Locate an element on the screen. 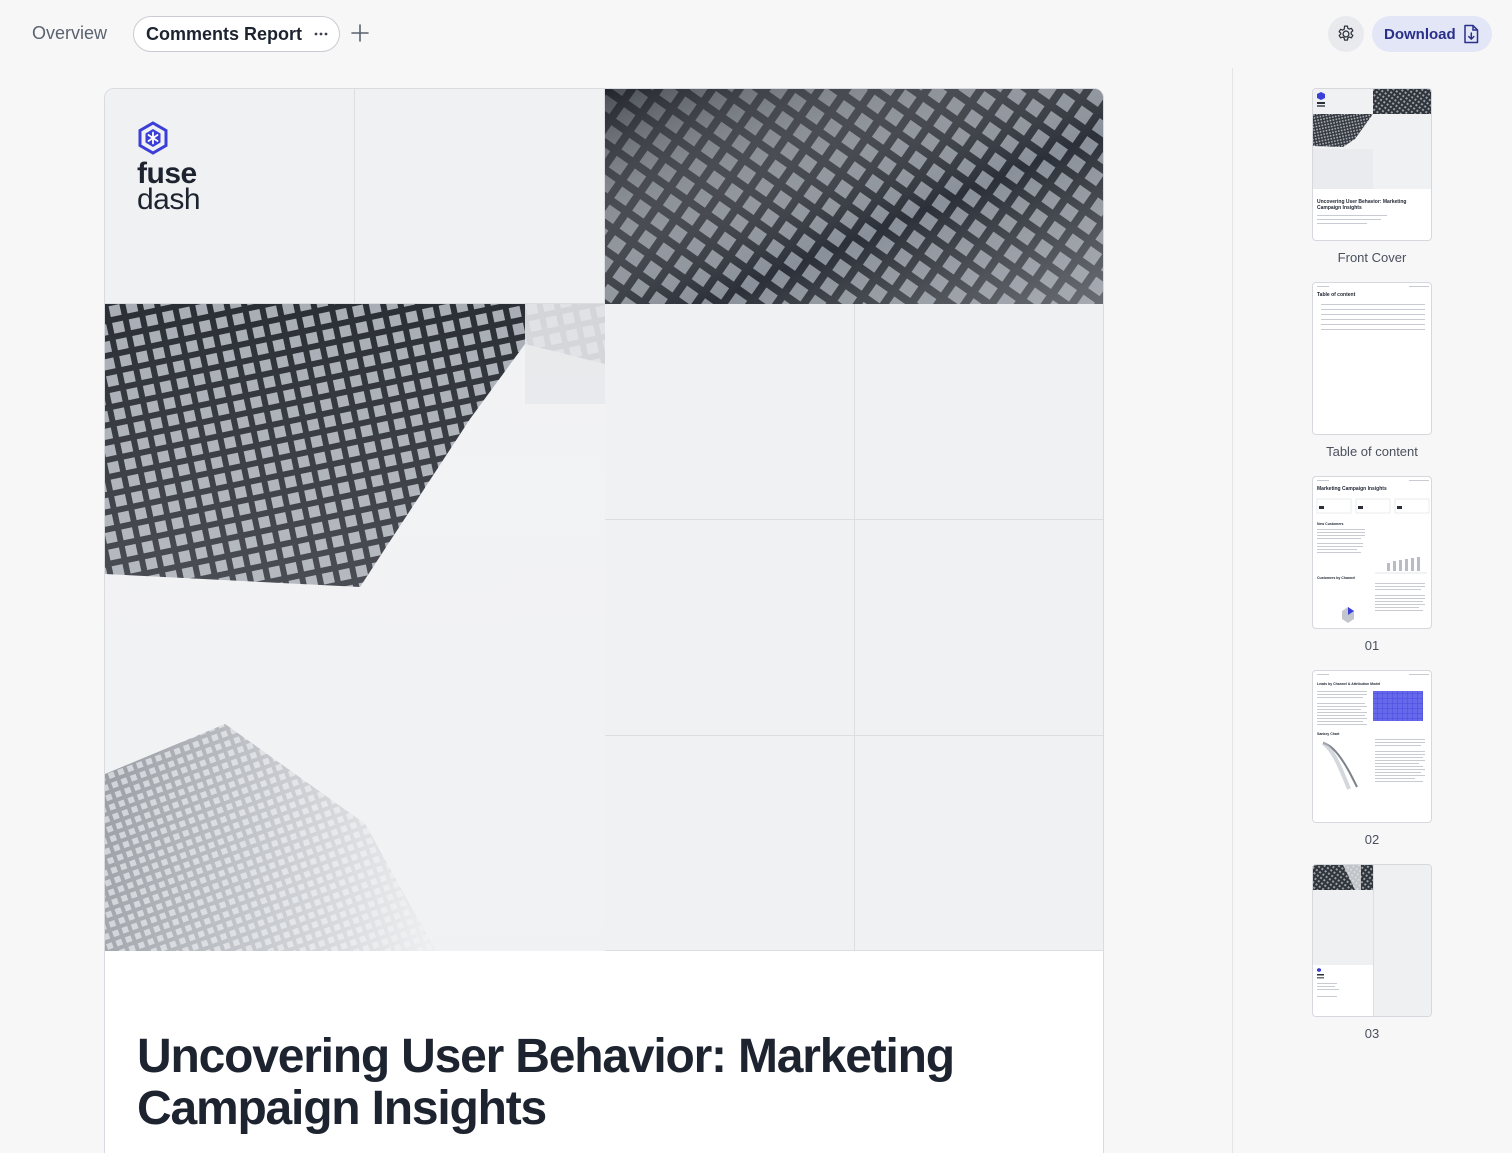 The image size is (1512, 1153). top-bar: Overview Comments Report Download is located at coordinates (756, 34).